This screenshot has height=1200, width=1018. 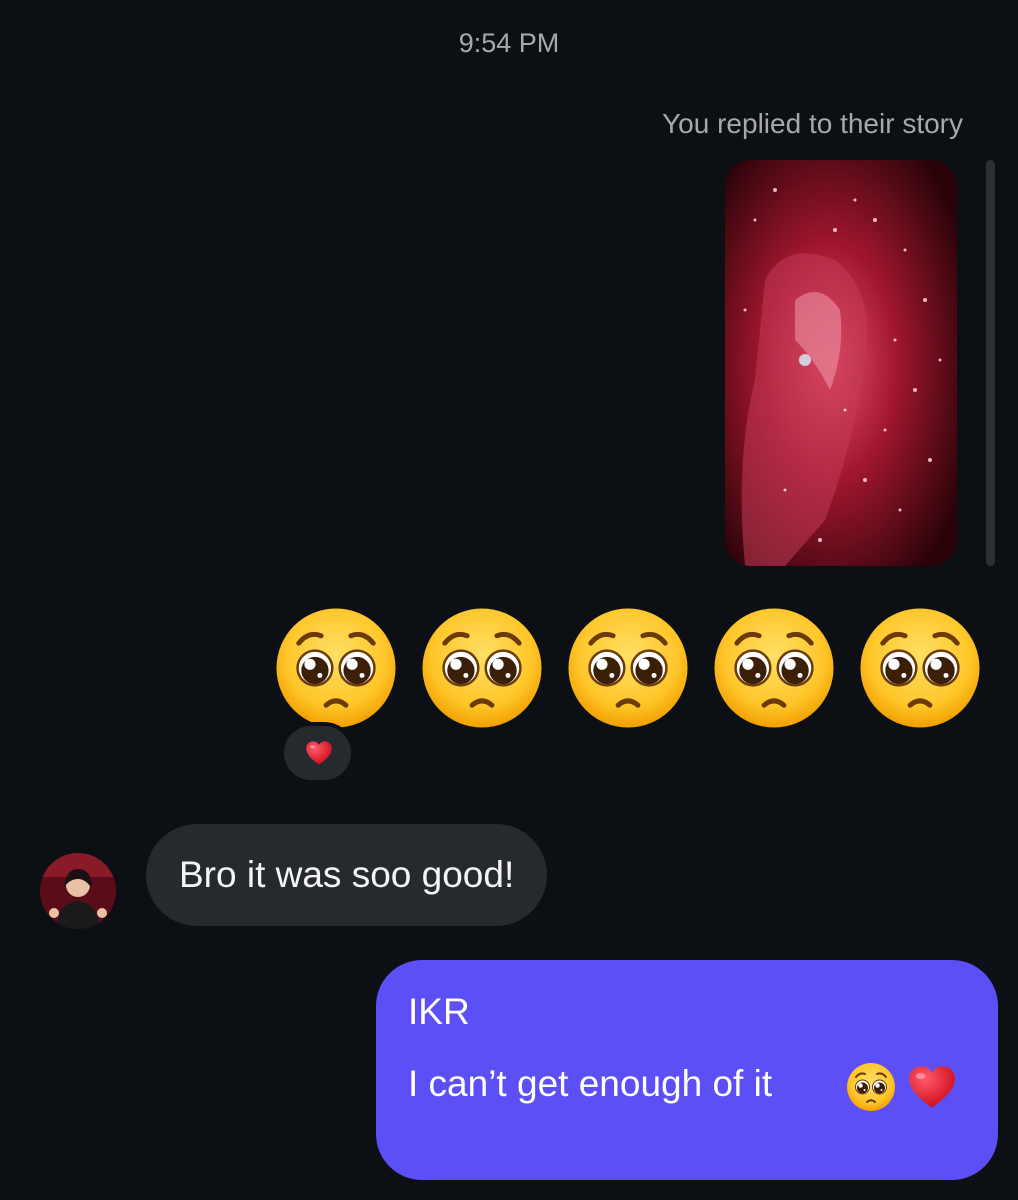 What do you see at coordinates (439, 1011) in the screenshot?
I see `message-line: IKR` at bounding box center [439, 1011].